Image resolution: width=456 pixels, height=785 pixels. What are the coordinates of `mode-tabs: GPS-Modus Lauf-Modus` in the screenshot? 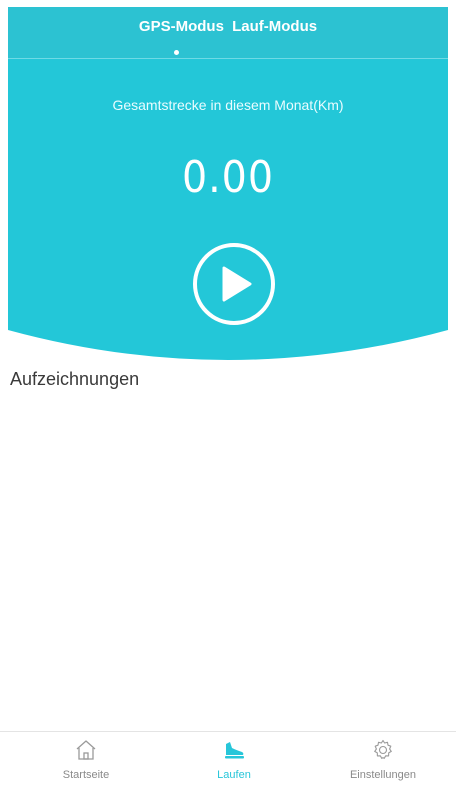 It's located at (228, 26).